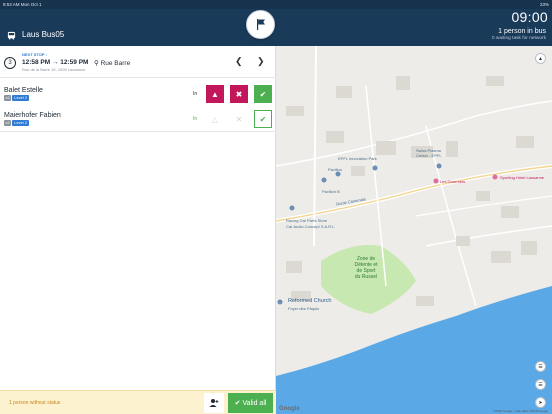  I want to click on stop-number: 3, so click(10, 63).